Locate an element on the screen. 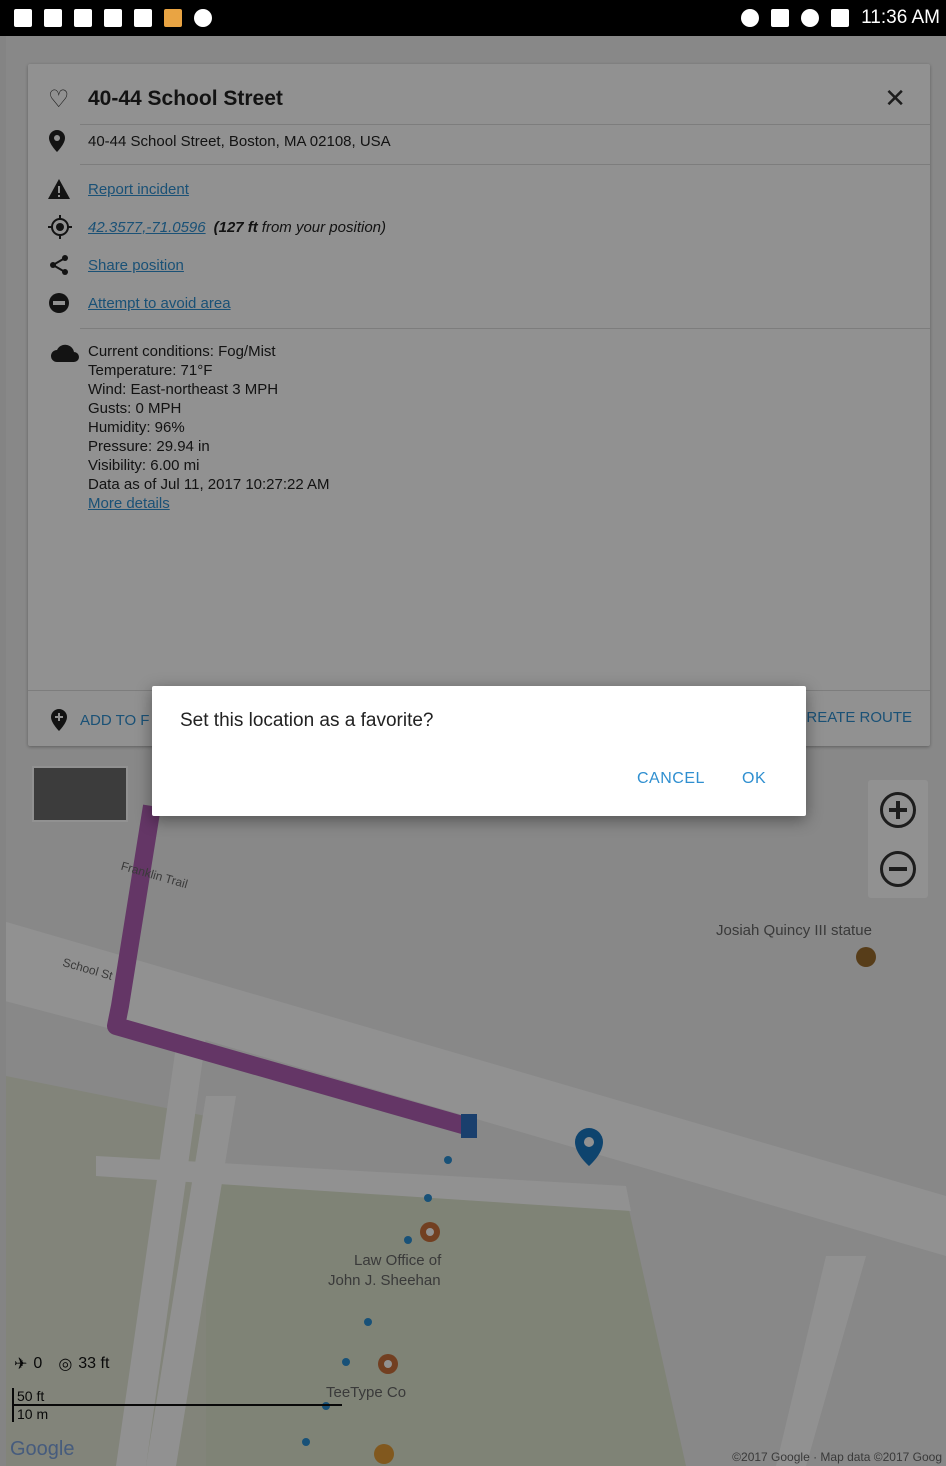 The width and height of the screenshot is (946, 1466). no-signal-icon is located at coordinates (780, 18).